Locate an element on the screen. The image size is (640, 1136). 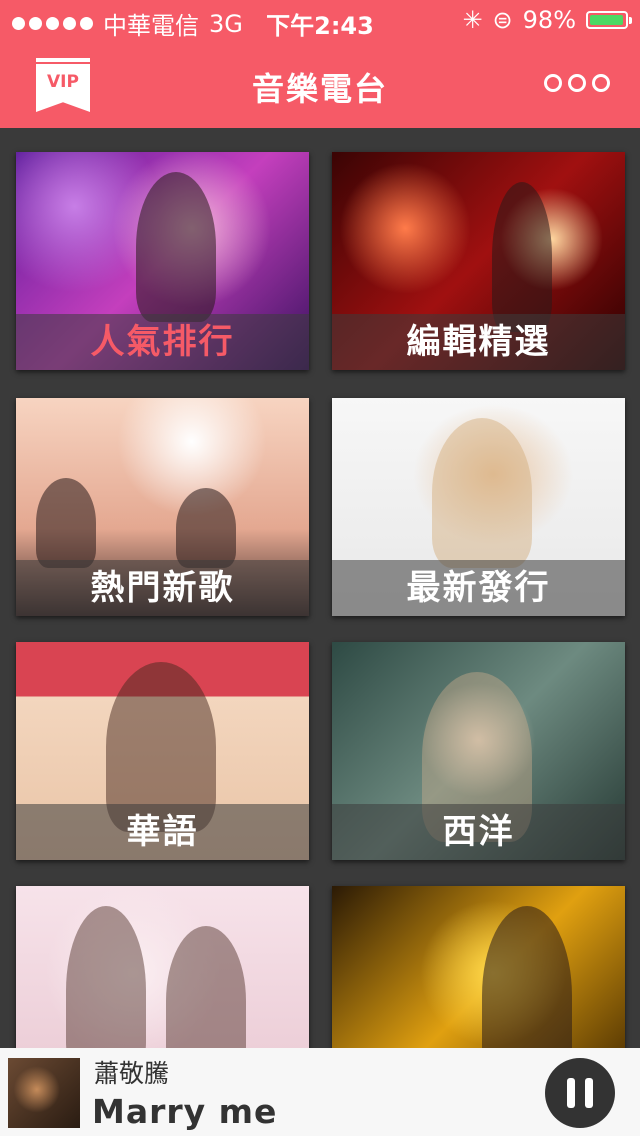
category-tile-hot-new: 熱門新歌 is located at coordinates (162, 507).